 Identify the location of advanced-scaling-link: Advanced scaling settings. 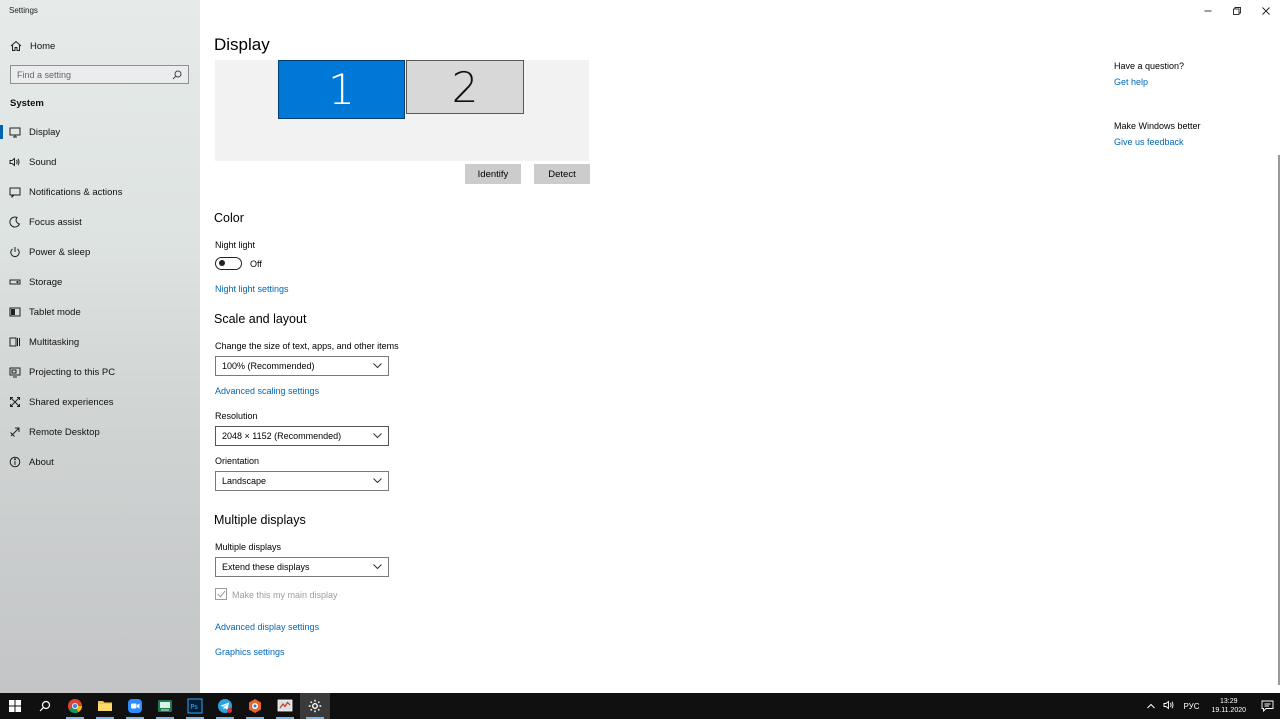
(267, 391).